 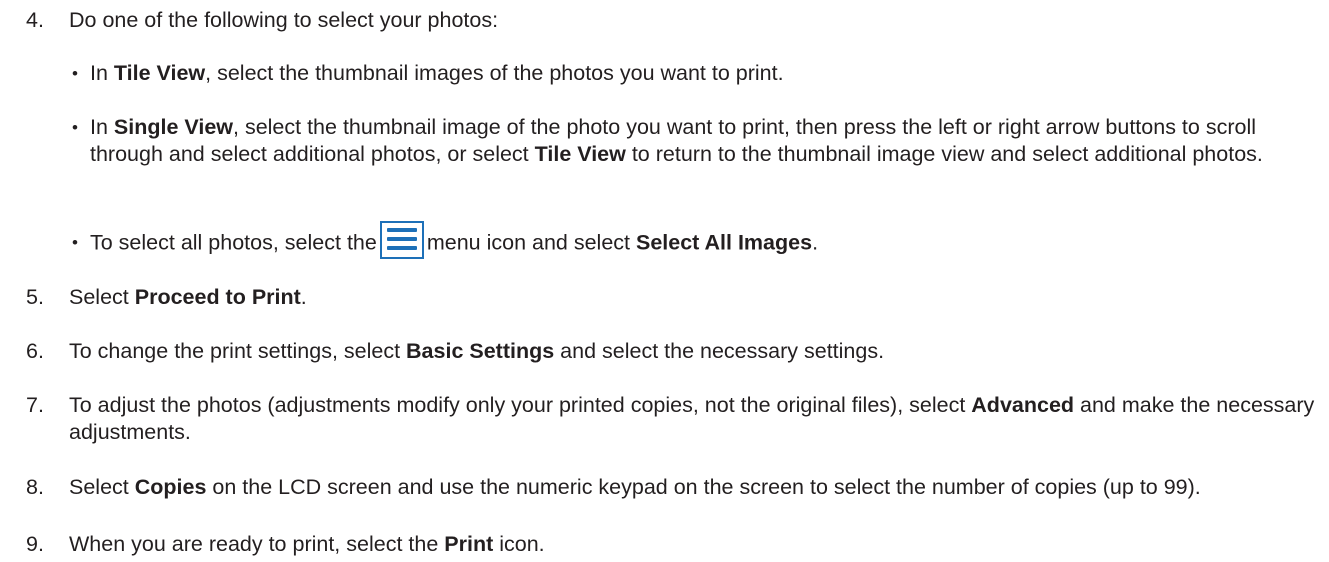 What do you see at coordinates (188, 297) in the screenshot?
I see `step-text: Select Proceed to Print.` at bounding box center [188, 297].